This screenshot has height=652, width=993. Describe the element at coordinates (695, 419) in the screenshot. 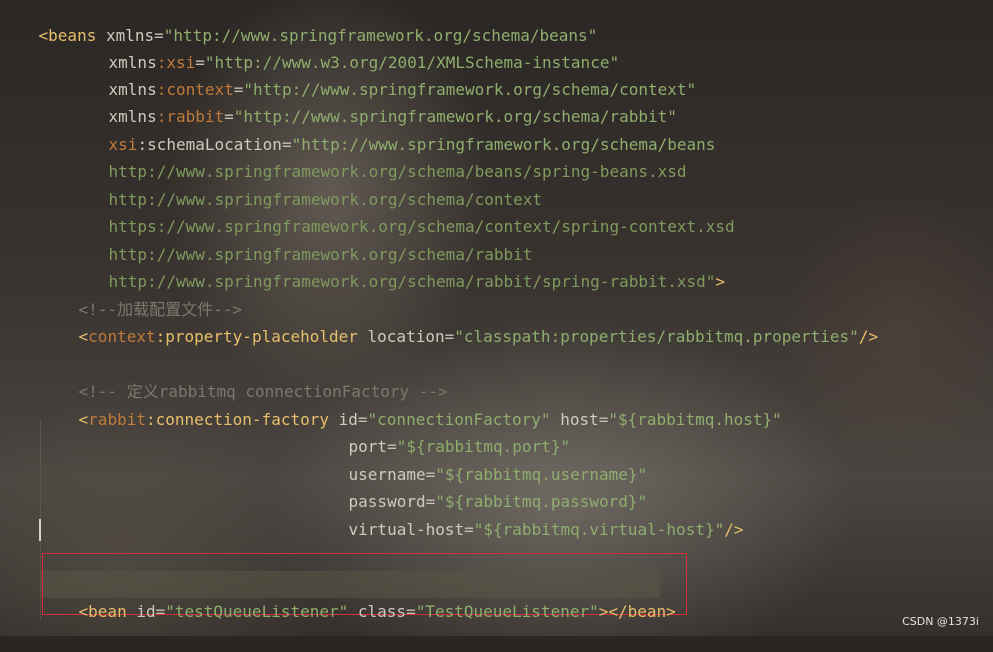

I see `attr-value: "${rabbitmq.host}"` at that location.